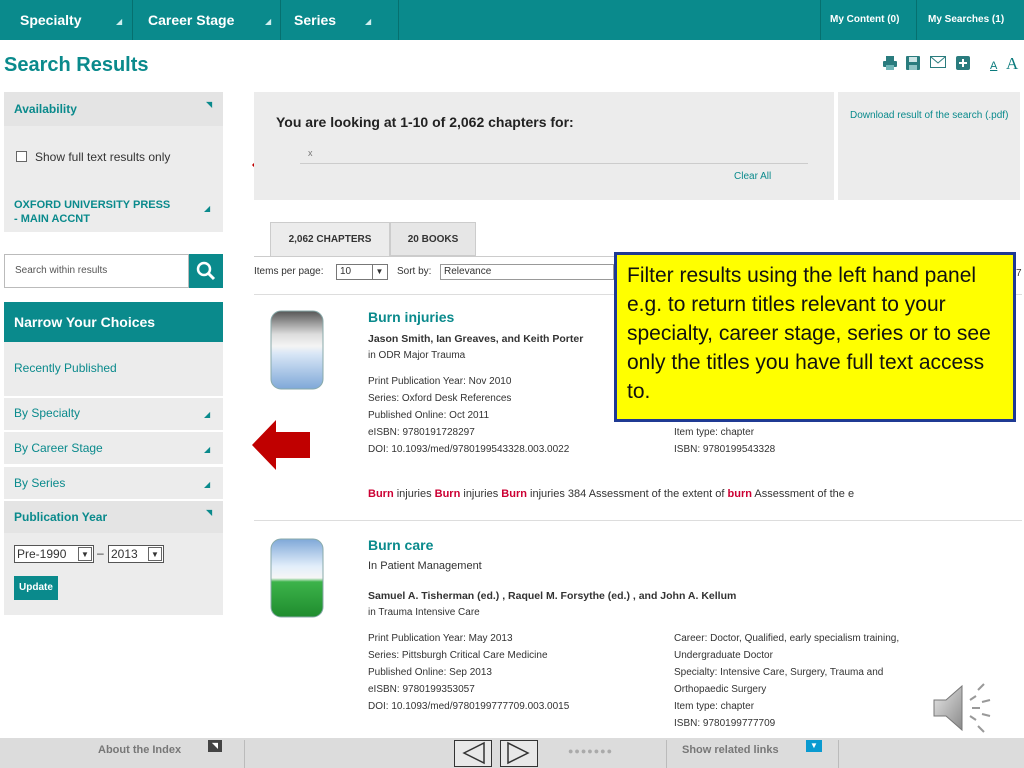  I want to click on next-slide-button, so click(519, 753).